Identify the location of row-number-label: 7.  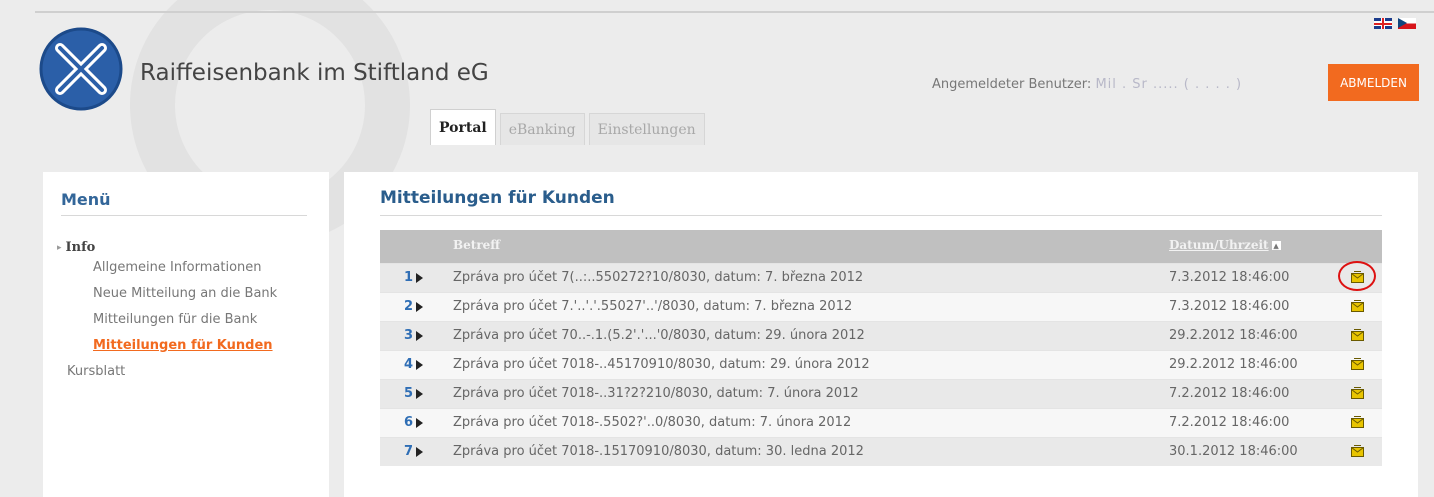
(409, 451).